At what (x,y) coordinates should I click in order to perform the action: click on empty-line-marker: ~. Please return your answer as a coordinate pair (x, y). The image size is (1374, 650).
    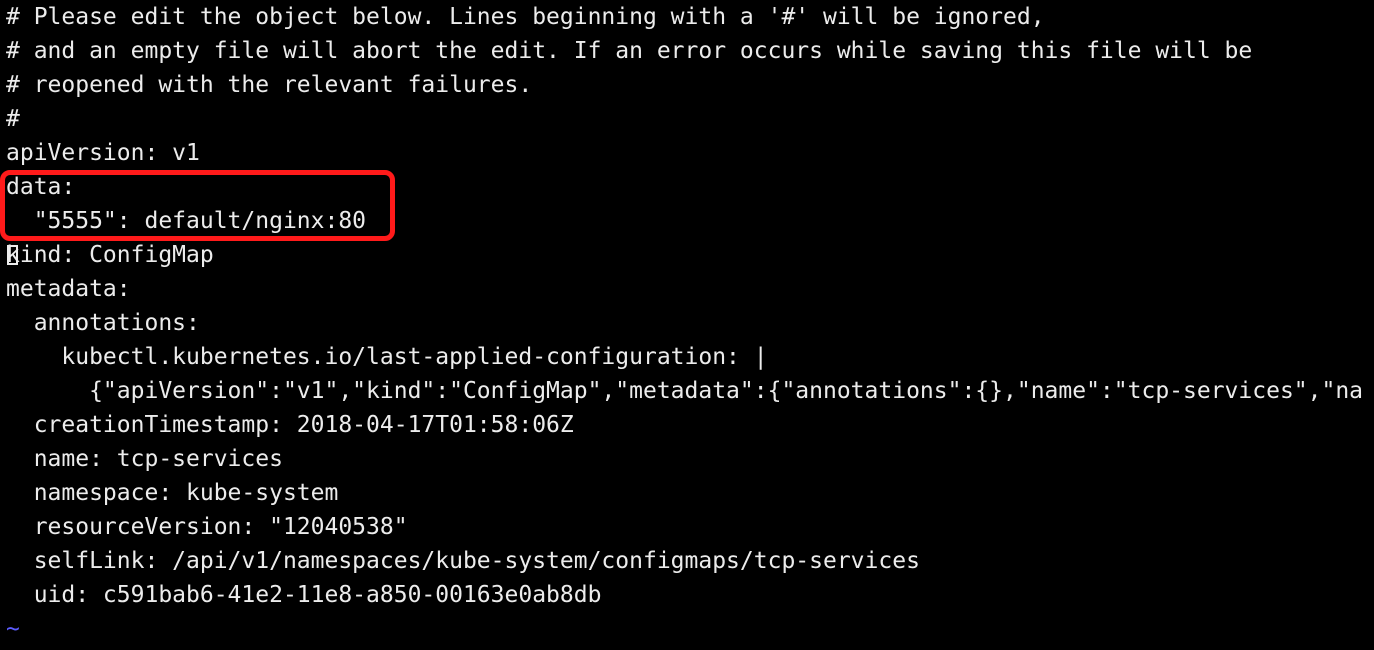
    Looking at the image, I should click on (13, 629).